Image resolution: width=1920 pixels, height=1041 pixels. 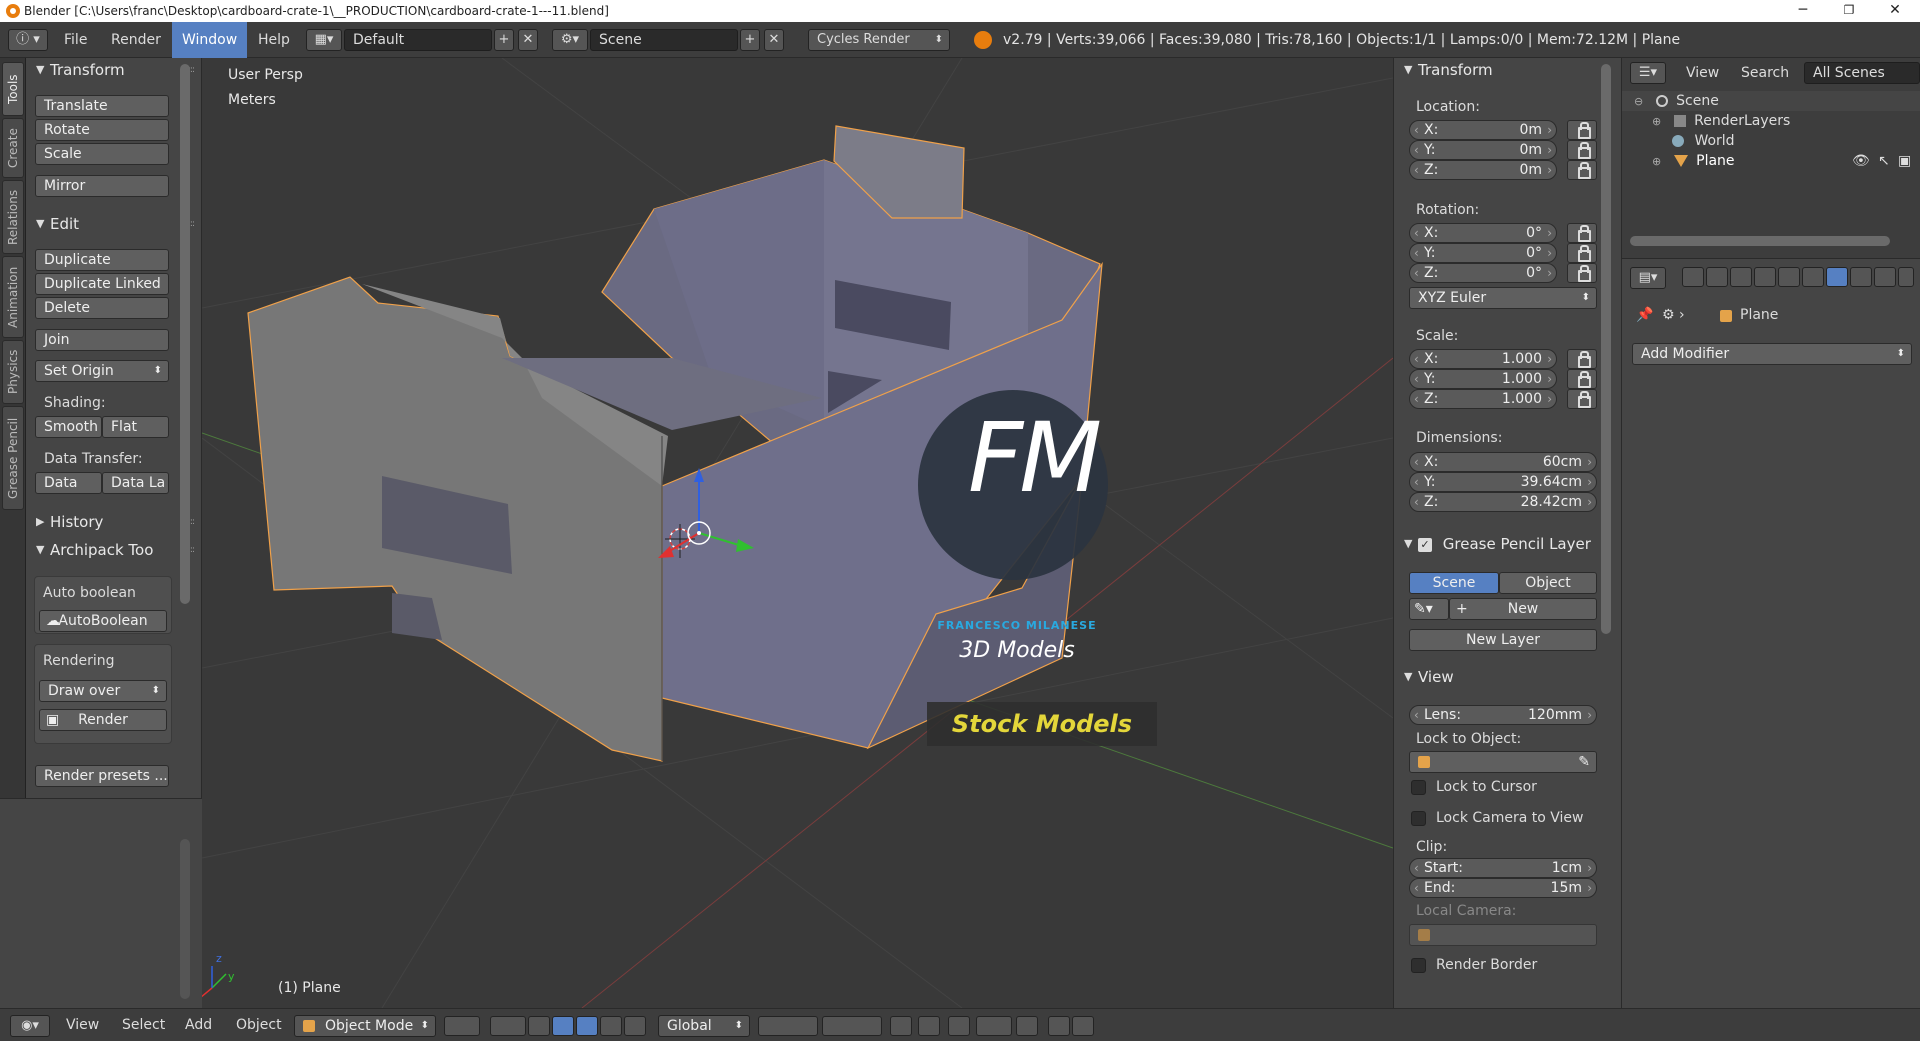 I want to click on remove-scene-icon: ✕, so click(x=774, y=40).